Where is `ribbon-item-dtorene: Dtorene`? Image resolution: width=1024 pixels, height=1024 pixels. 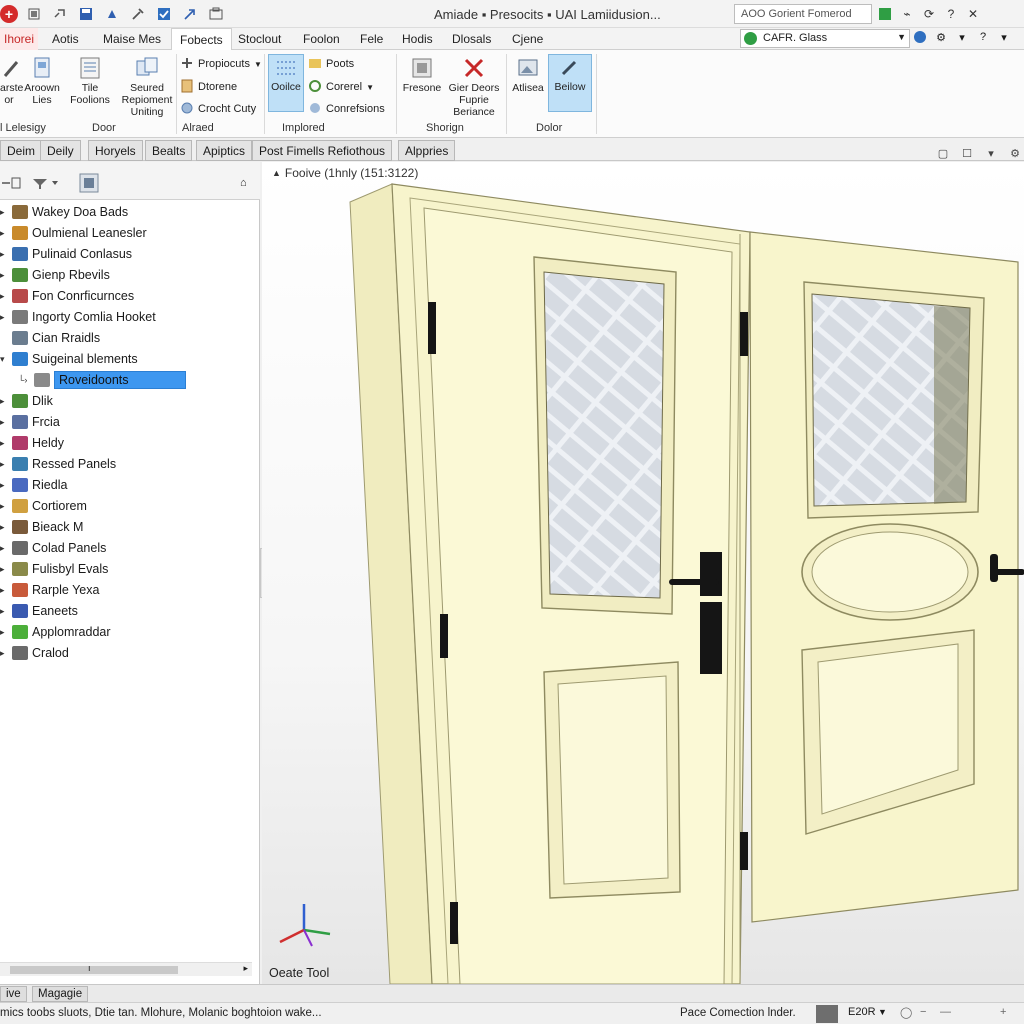
ribbon-item-dtorene: Dtorene is located at coordinates (208, 87).